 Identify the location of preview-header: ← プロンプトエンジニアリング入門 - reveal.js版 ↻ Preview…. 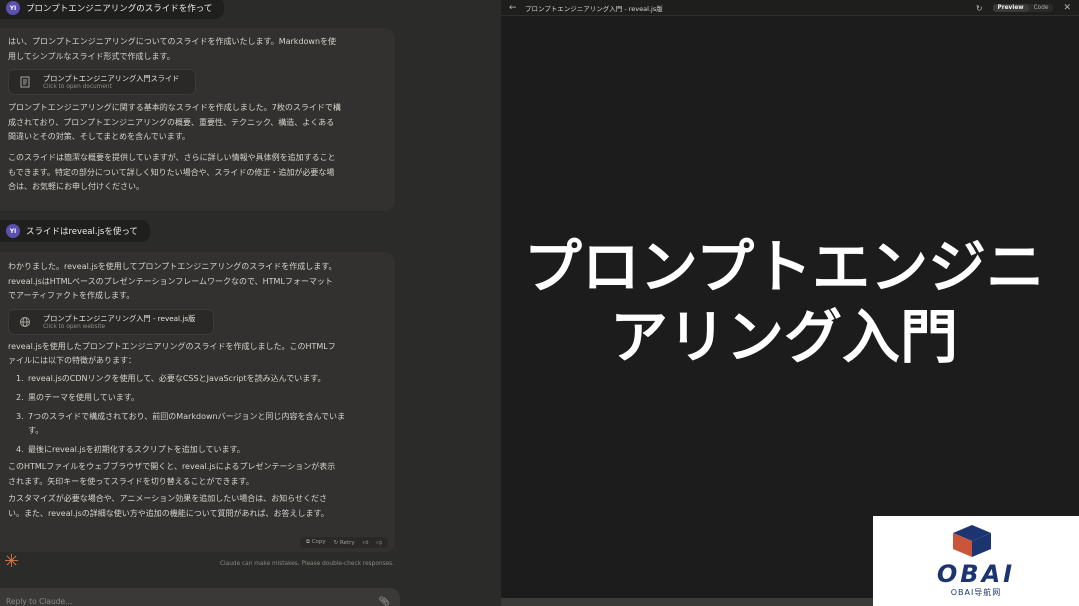
(790, 8).